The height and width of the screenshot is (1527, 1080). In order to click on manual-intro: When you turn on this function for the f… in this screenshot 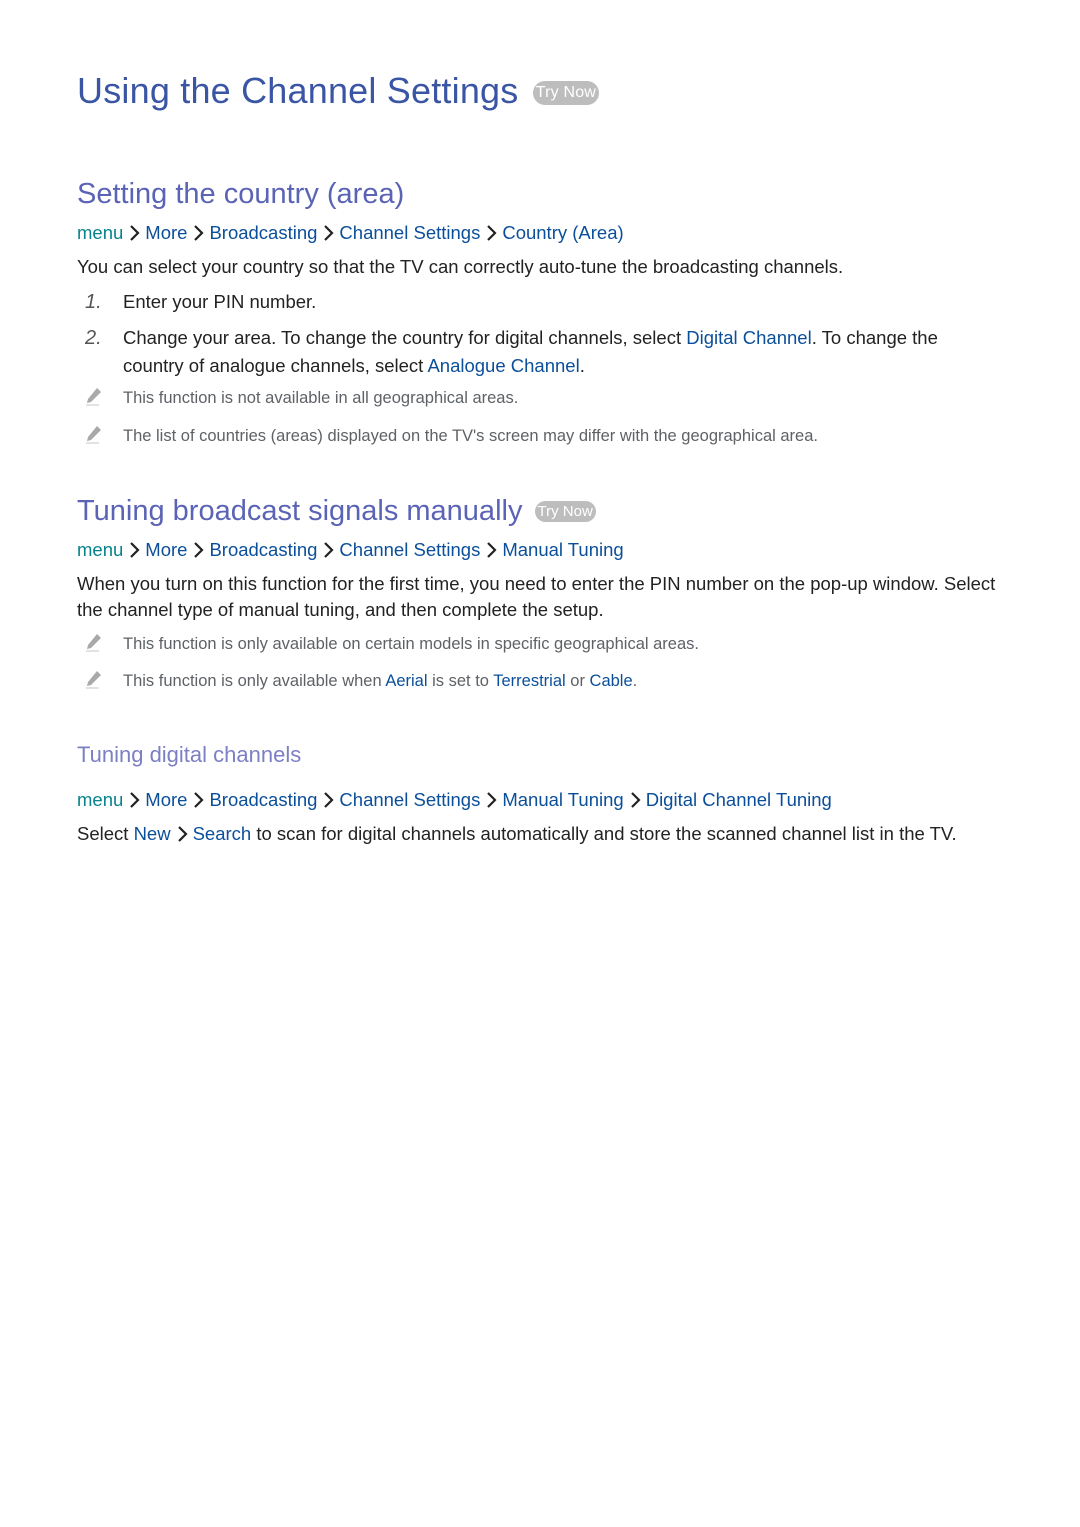, I will do `click(536, 596)`.